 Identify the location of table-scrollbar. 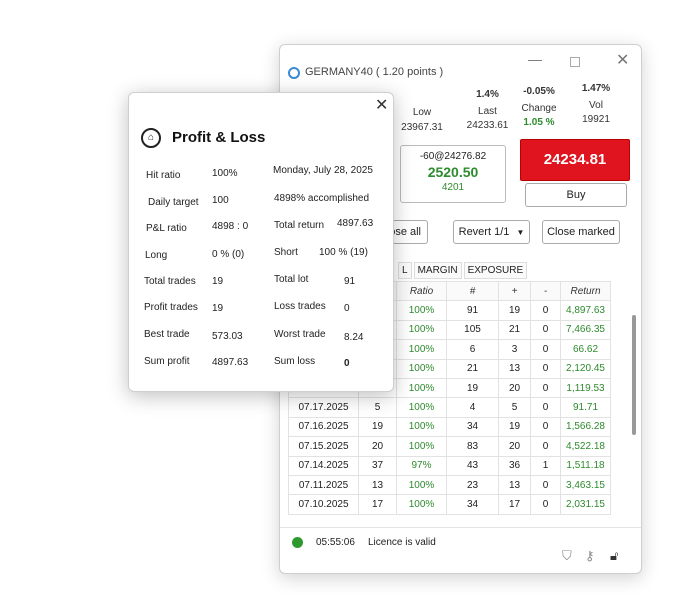
(634, 375).